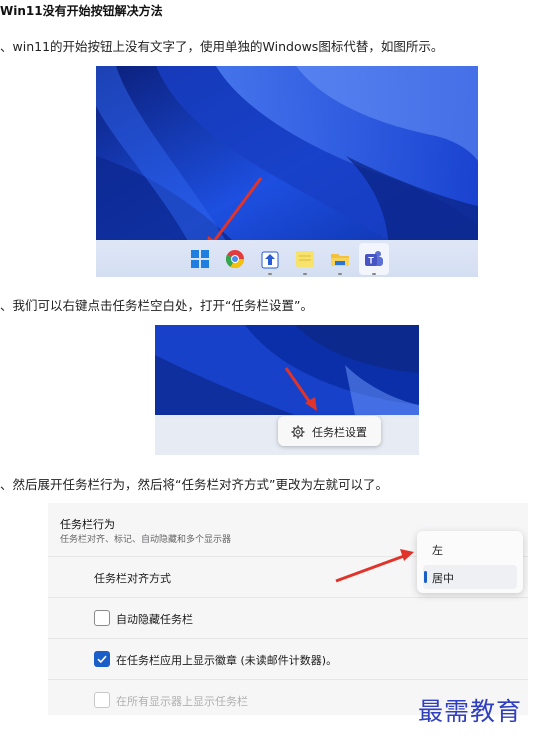  I want to click on chrome-icon, so click(235, 259).